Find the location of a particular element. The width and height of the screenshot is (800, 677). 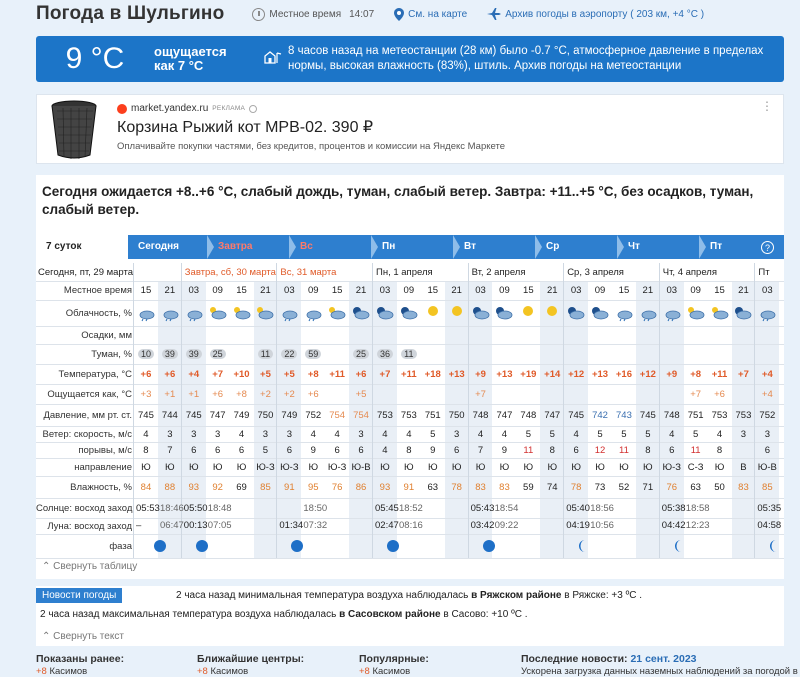

fog-cell: 25 is located at coordinates (218, 354).